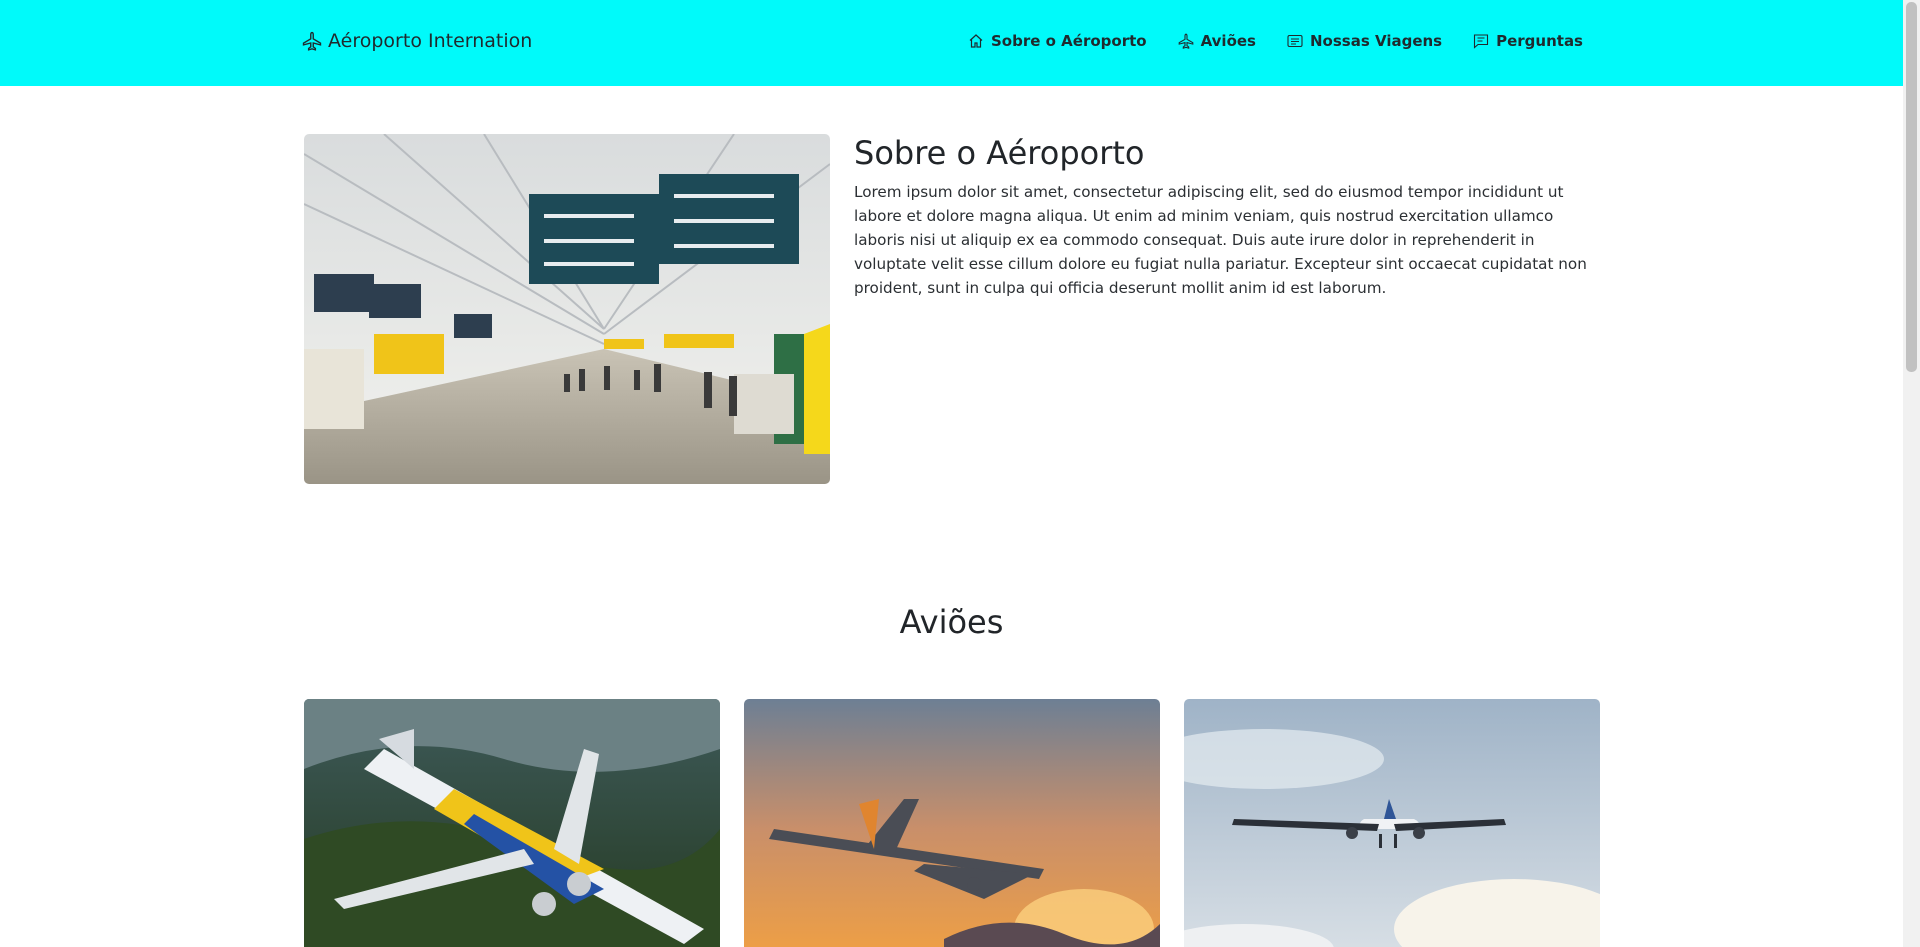 The width and height of the screenshot is (1920, 947). What do you see at coordinates (976, 41) in the screenshot?
I see `house-icon` at bounding box center [976, 41].